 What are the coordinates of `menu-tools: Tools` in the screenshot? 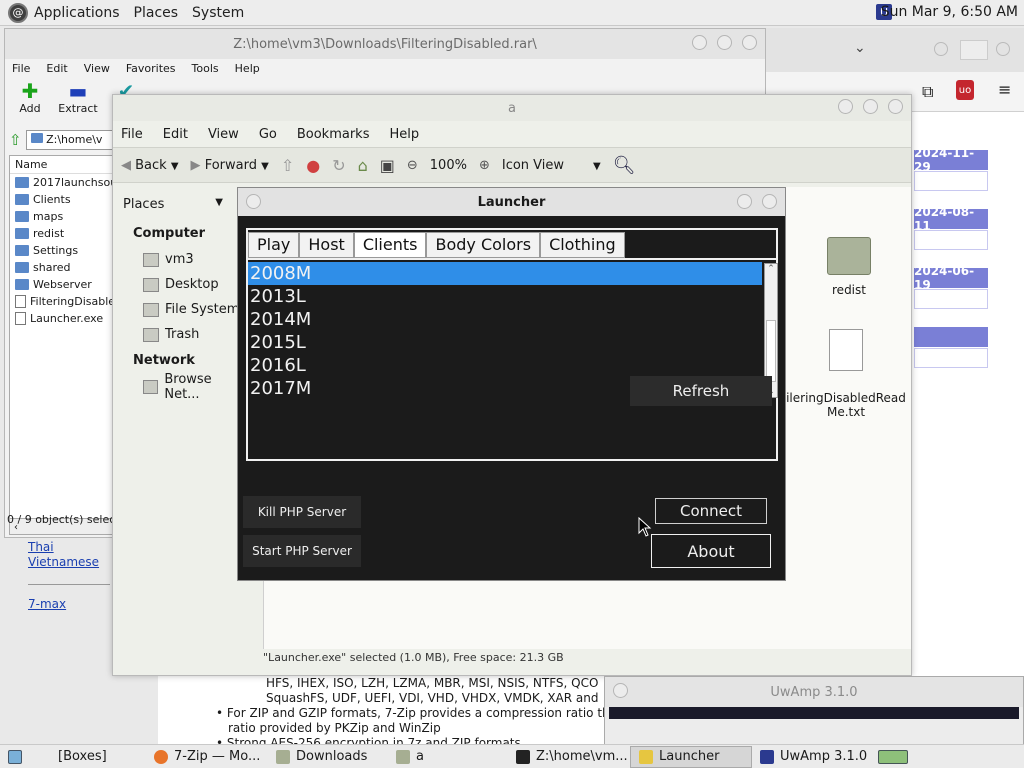 It's located at (205, 68).